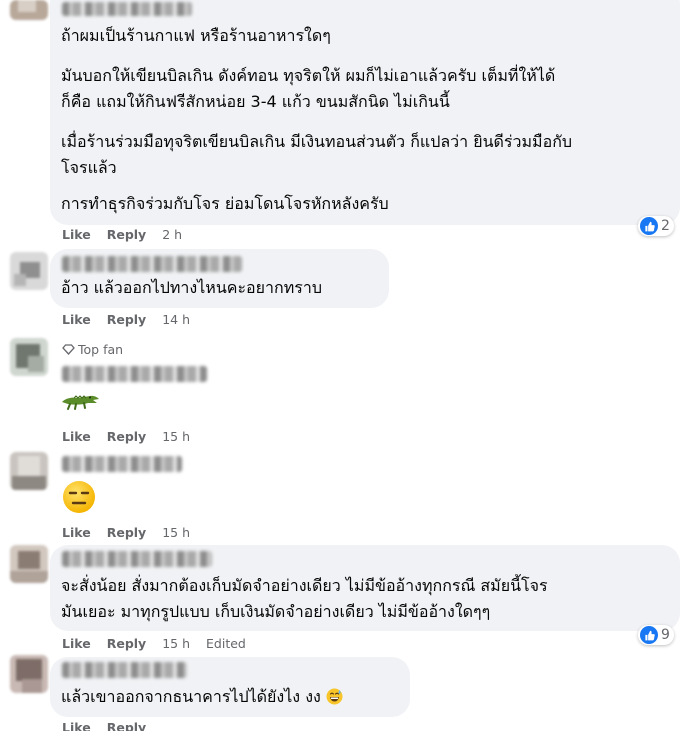 The width and height of the screenshot is (700, 731). What do you see at coordinates (176, 319) in the screenshot?
I see `timestamp: 14 h` at bounding box center [176, 319].